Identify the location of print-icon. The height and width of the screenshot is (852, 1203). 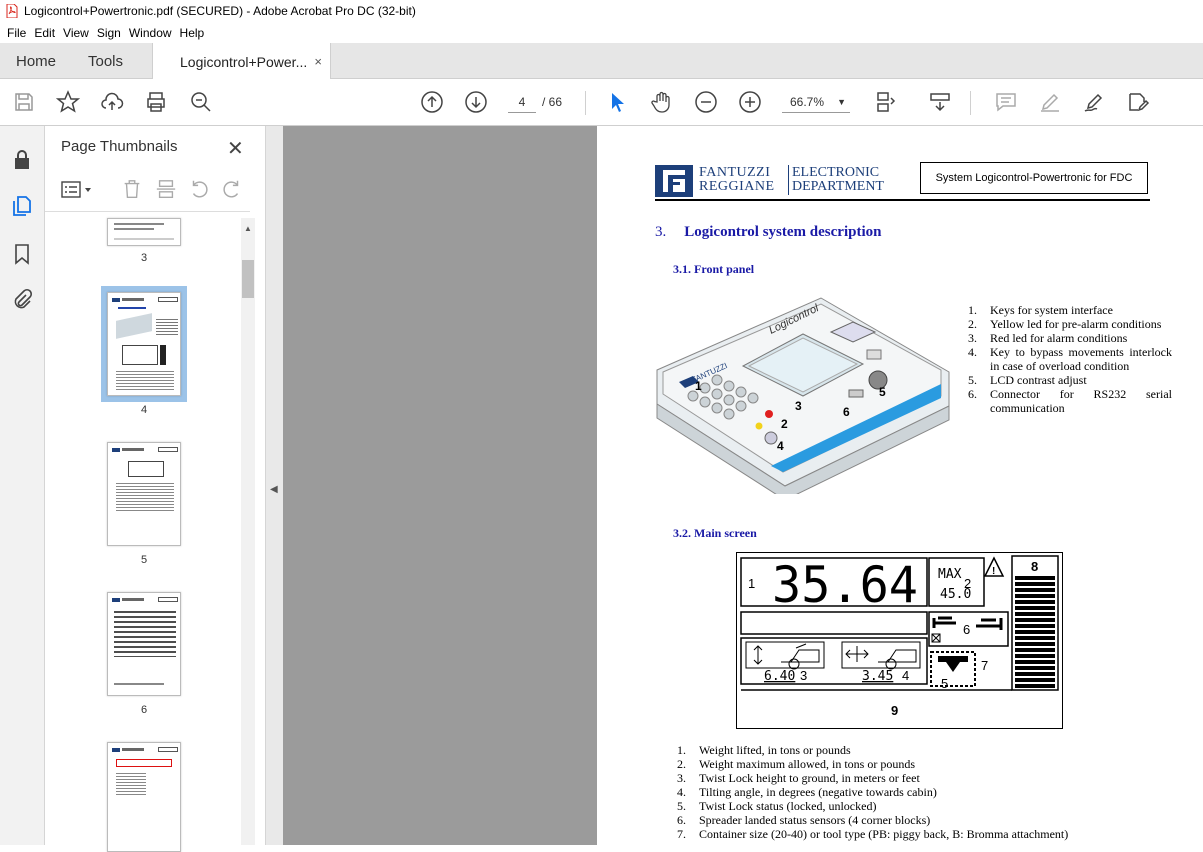
(156, 102).